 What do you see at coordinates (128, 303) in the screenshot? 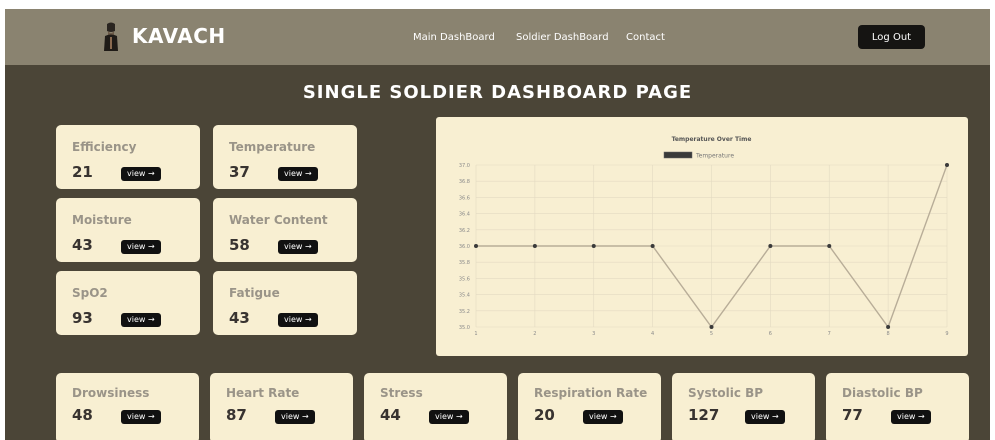
I see `metric-card-spo2: SpO2 93 view →` at bounding box center [128, 303].